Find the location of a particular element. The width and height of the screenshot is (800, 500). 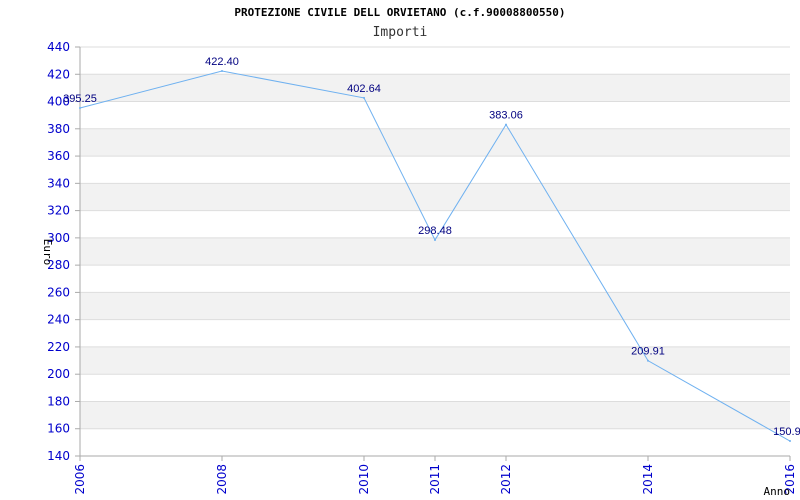

y-tick-label: 360 is located at coordinates (58, 156).